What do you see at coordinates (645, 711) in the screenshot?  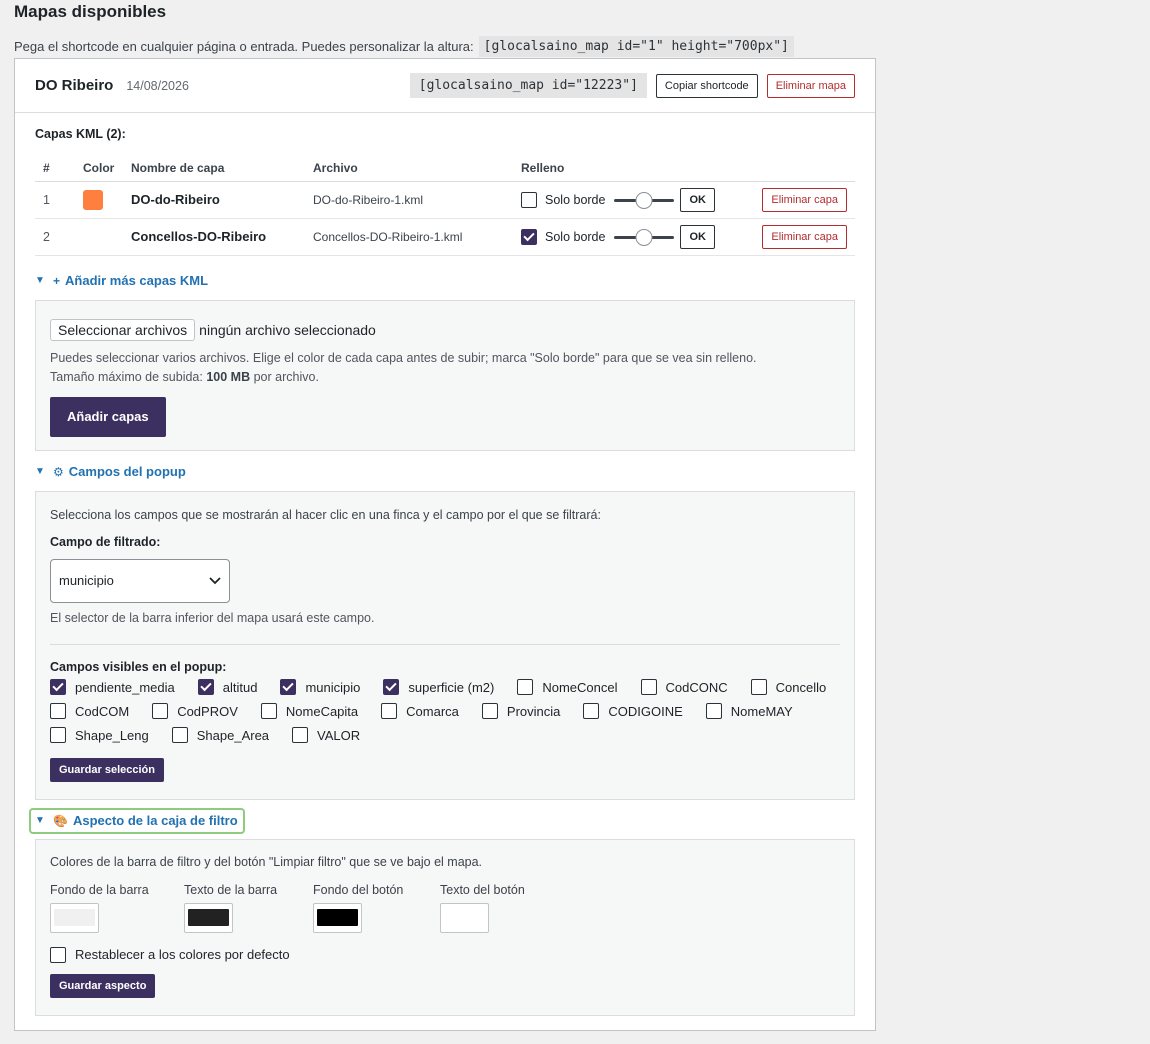 I see `popup-field-label: CODIGOINE` at bounding box center [645, 711].